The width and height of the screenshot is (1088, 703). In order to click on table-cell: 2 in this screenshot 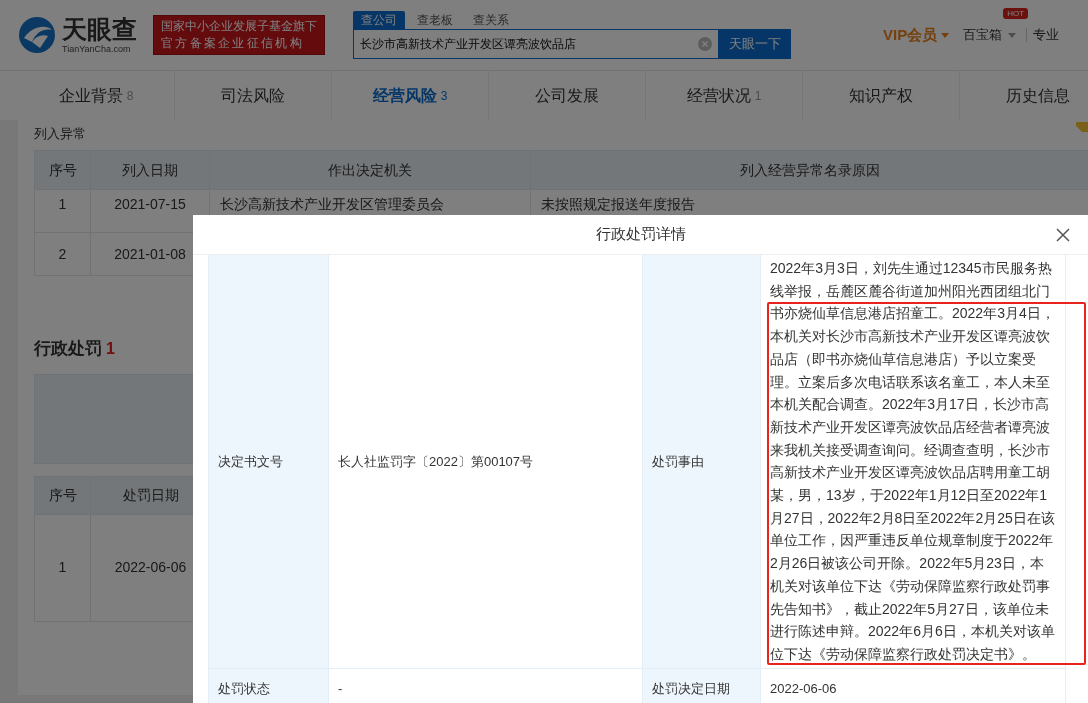, I will do `click(63, 254)`.